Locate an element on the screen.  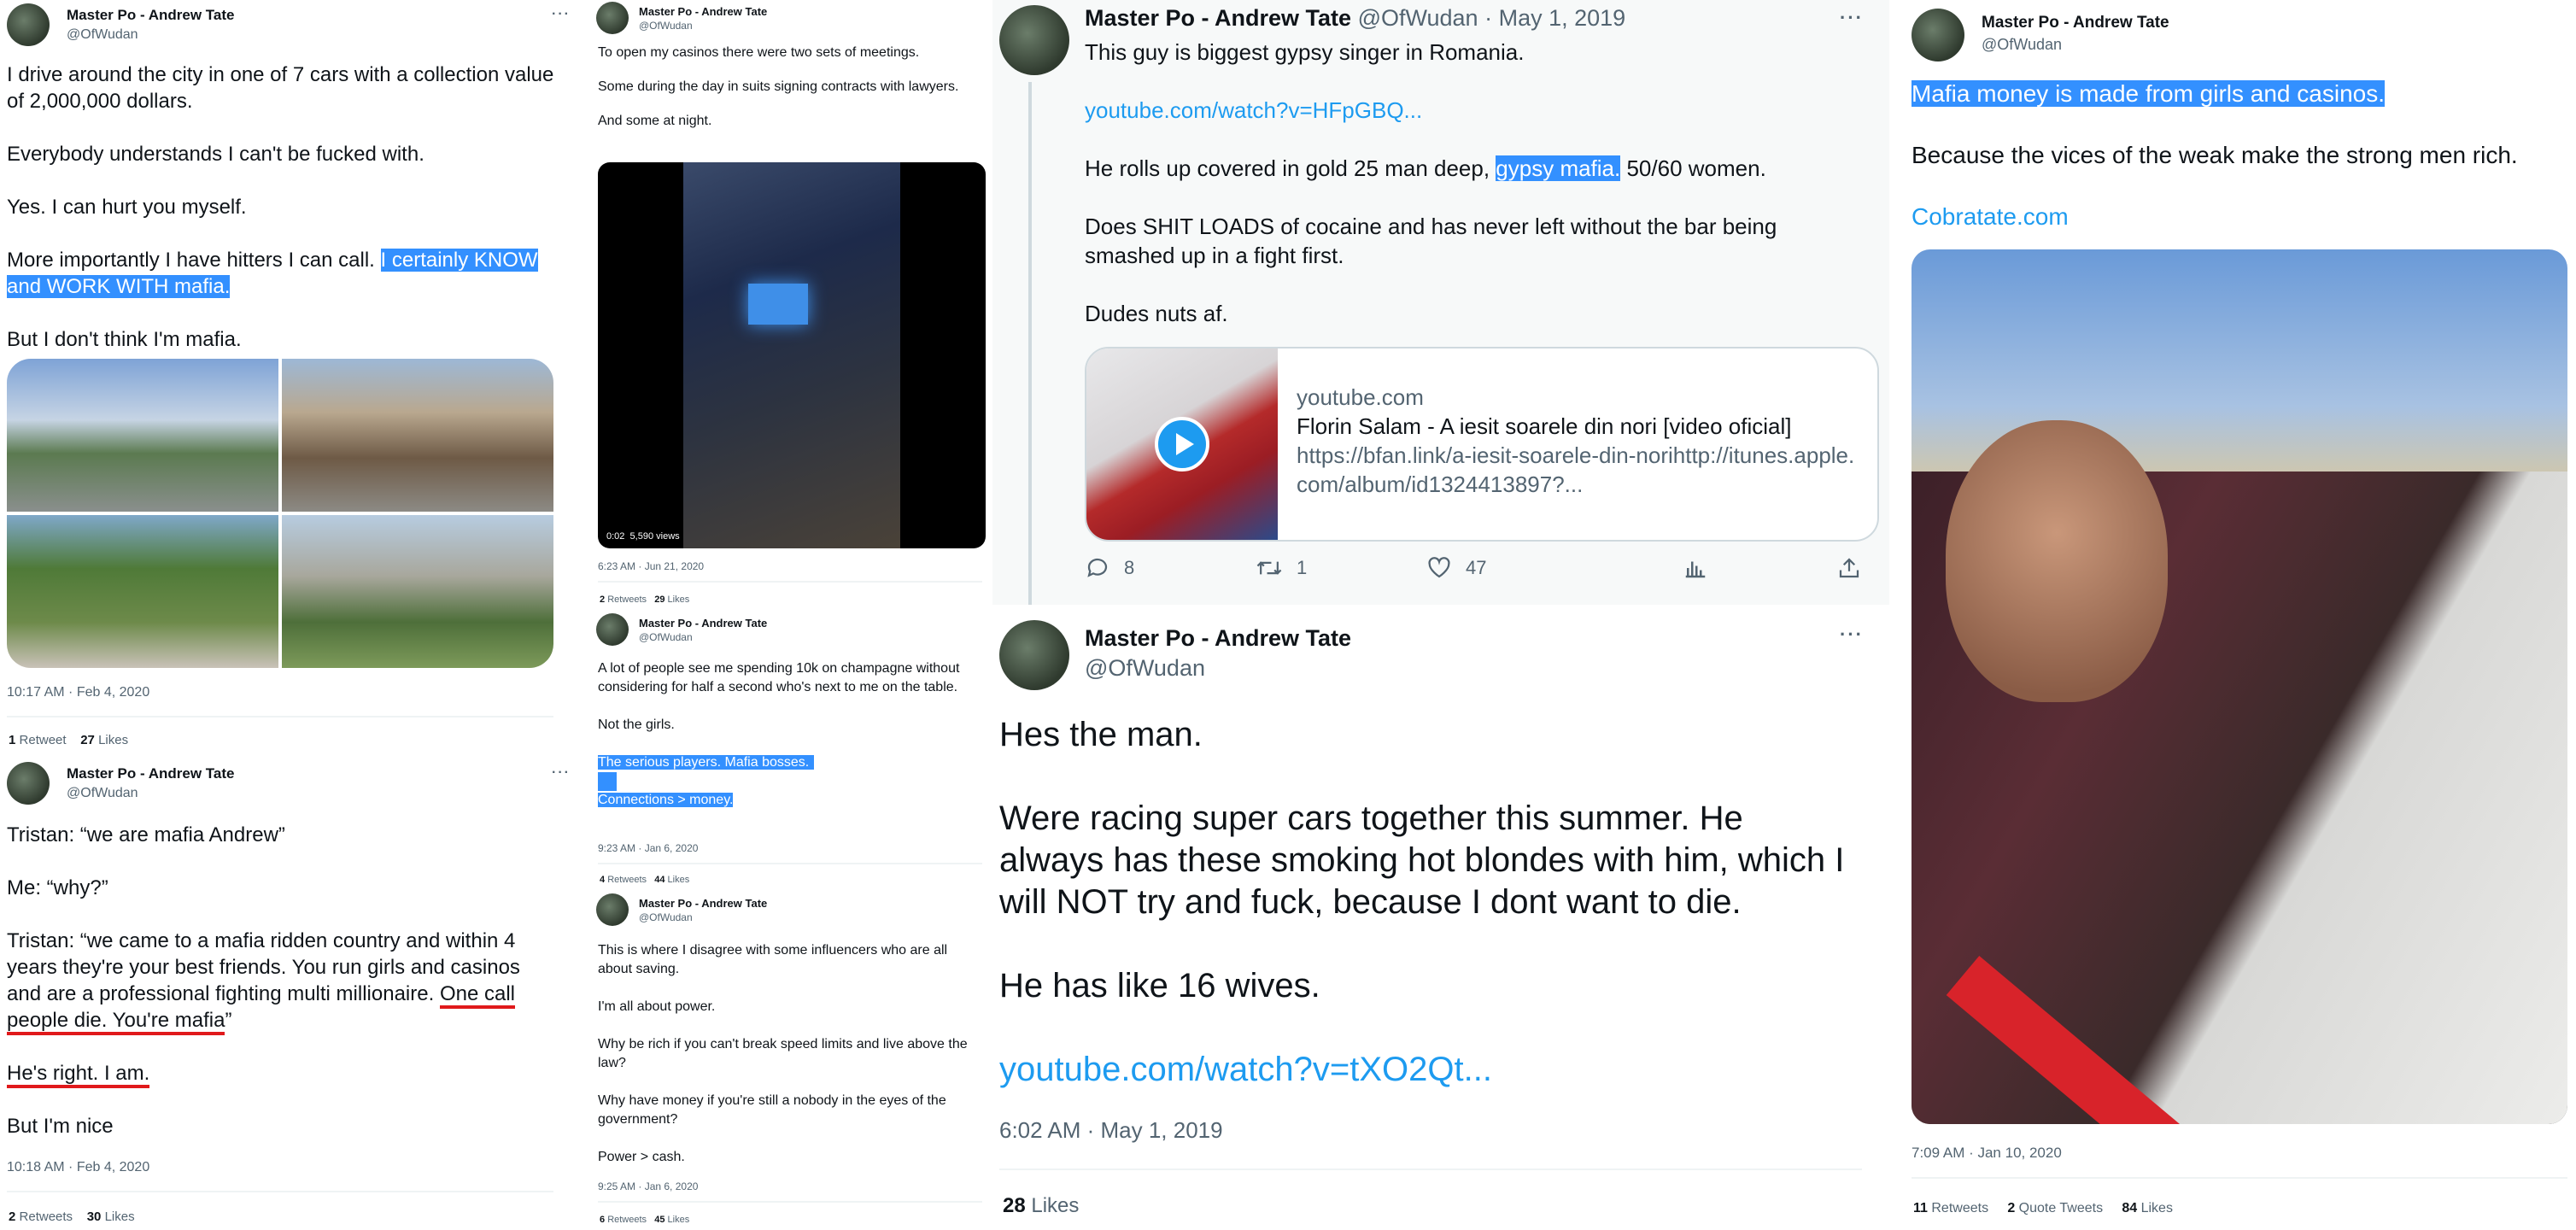
retweet-count: 11 is located at coordinates (1920, 1208).